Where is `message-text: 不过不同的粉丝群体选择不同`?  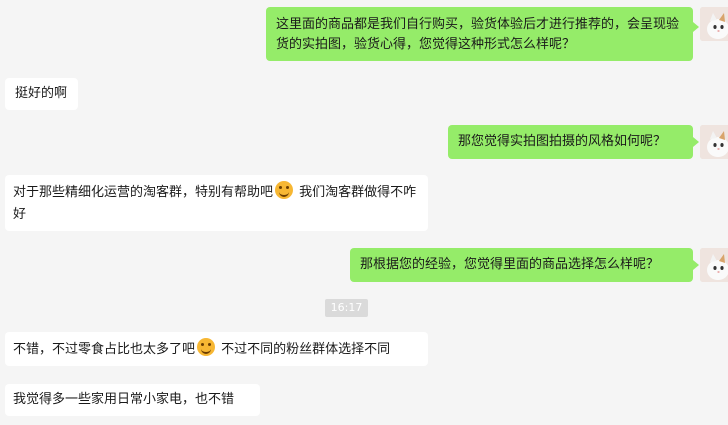 message-text: 不过不同的粉丝群体选择不同 is located at coordinates (304, 349).